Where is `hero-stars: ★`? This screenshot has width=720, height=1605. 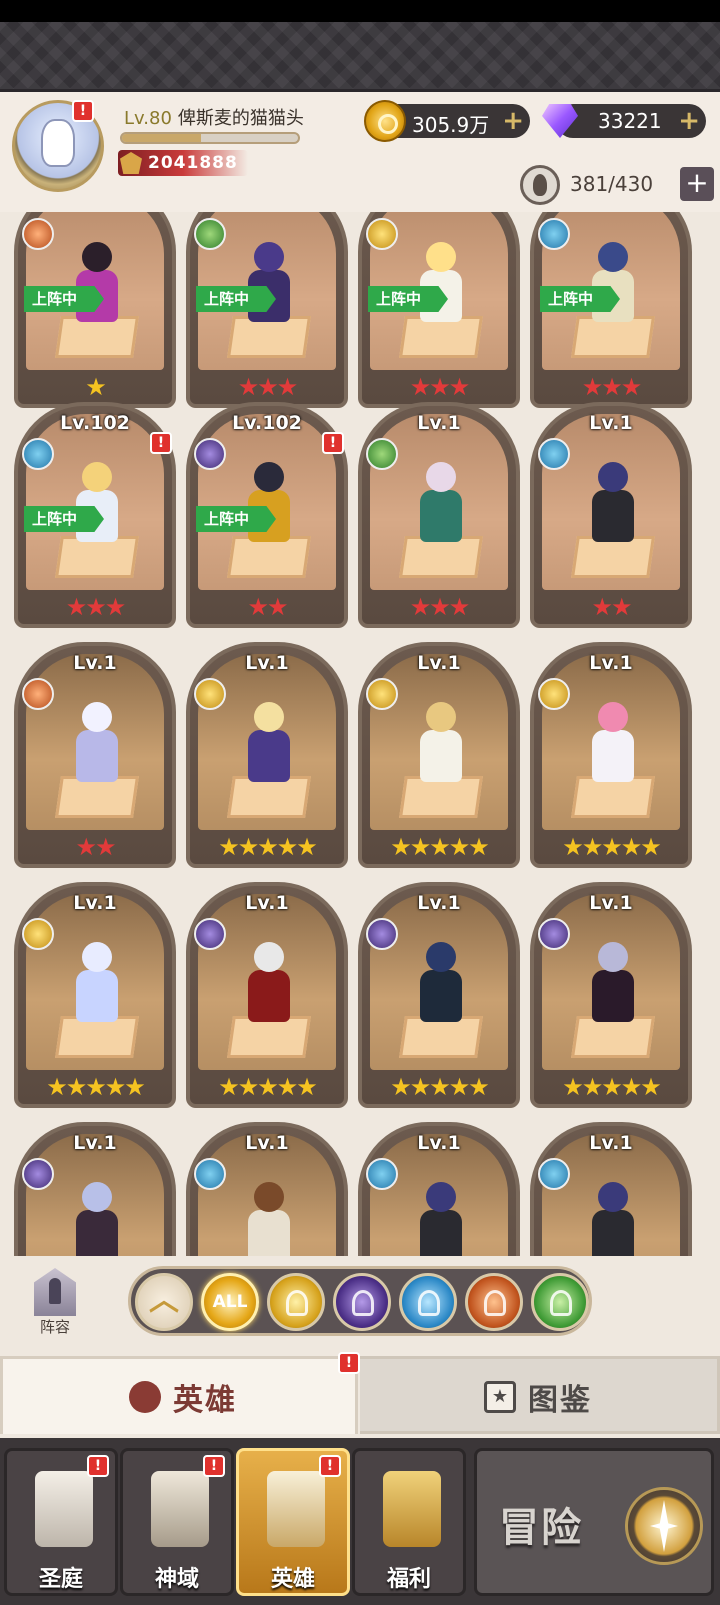 hero-stars: ★ is located at coordinates (96, 387).